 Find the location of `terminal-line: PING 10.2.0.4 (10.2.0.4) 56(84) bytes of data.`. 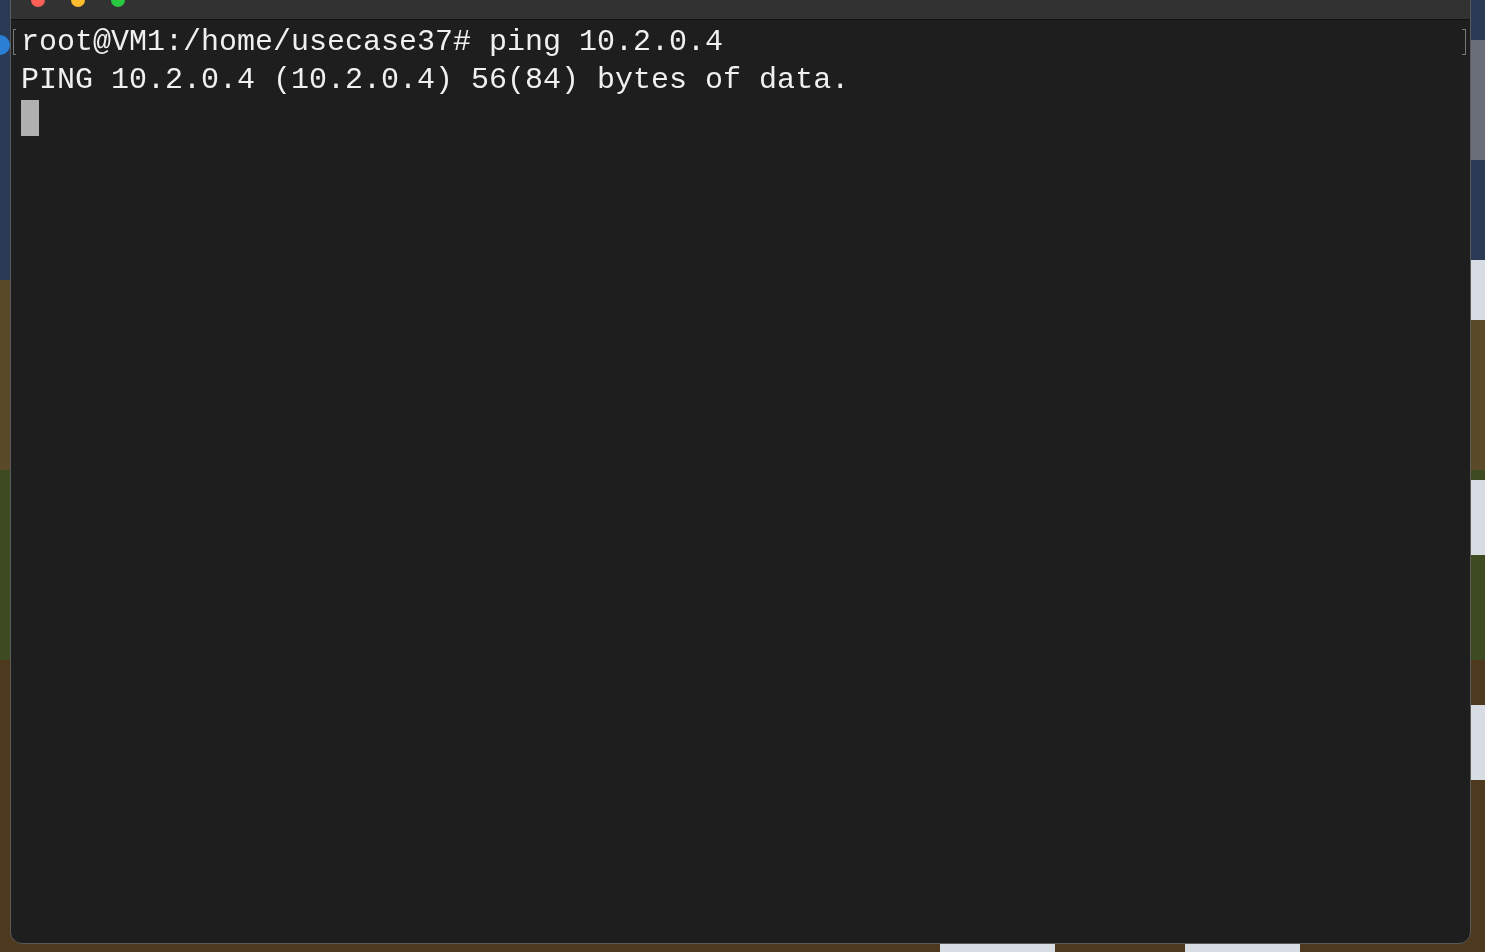

terminal-line: PING 10.2.0.4 (10.2.0.4) 56(84) bytes of data. is located at coordinates (435, 80).